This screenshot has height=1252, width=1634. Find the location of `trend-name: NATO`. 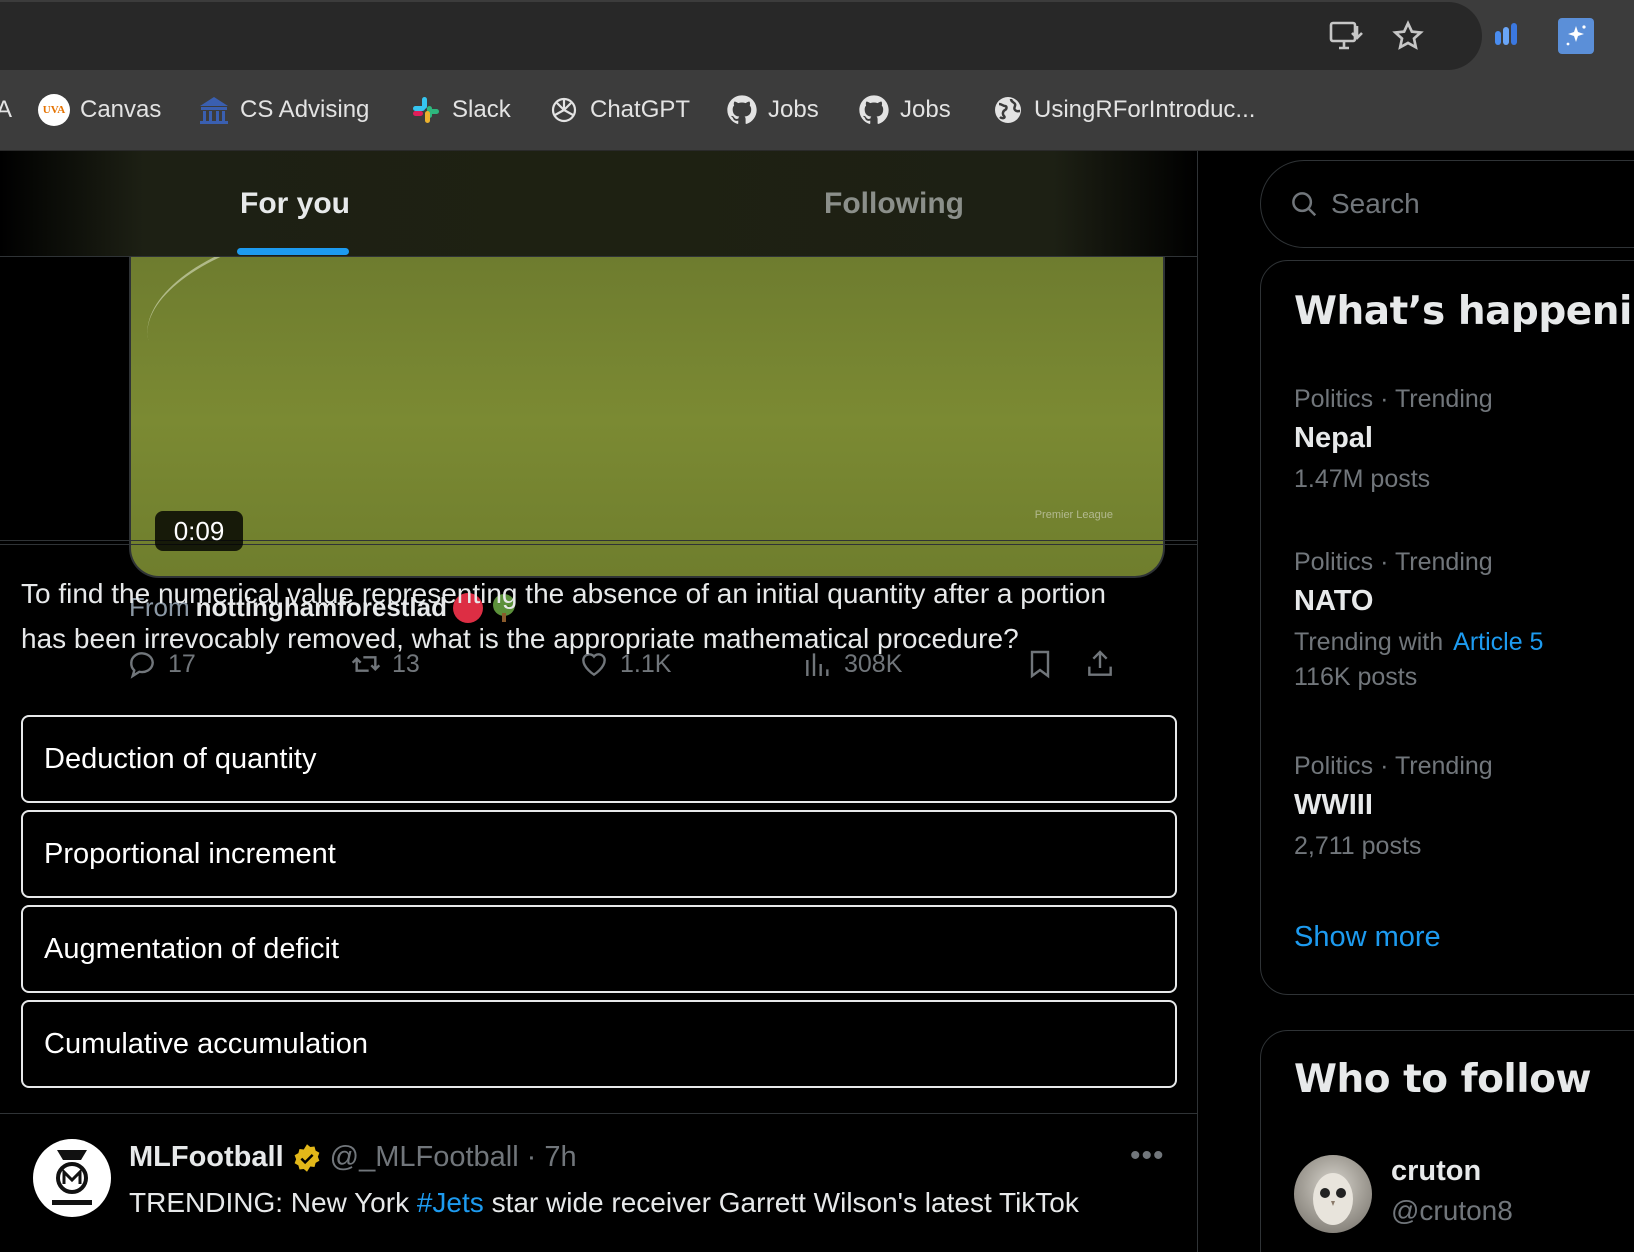

trend-name: NATO is located at coordinates (1334, 601).